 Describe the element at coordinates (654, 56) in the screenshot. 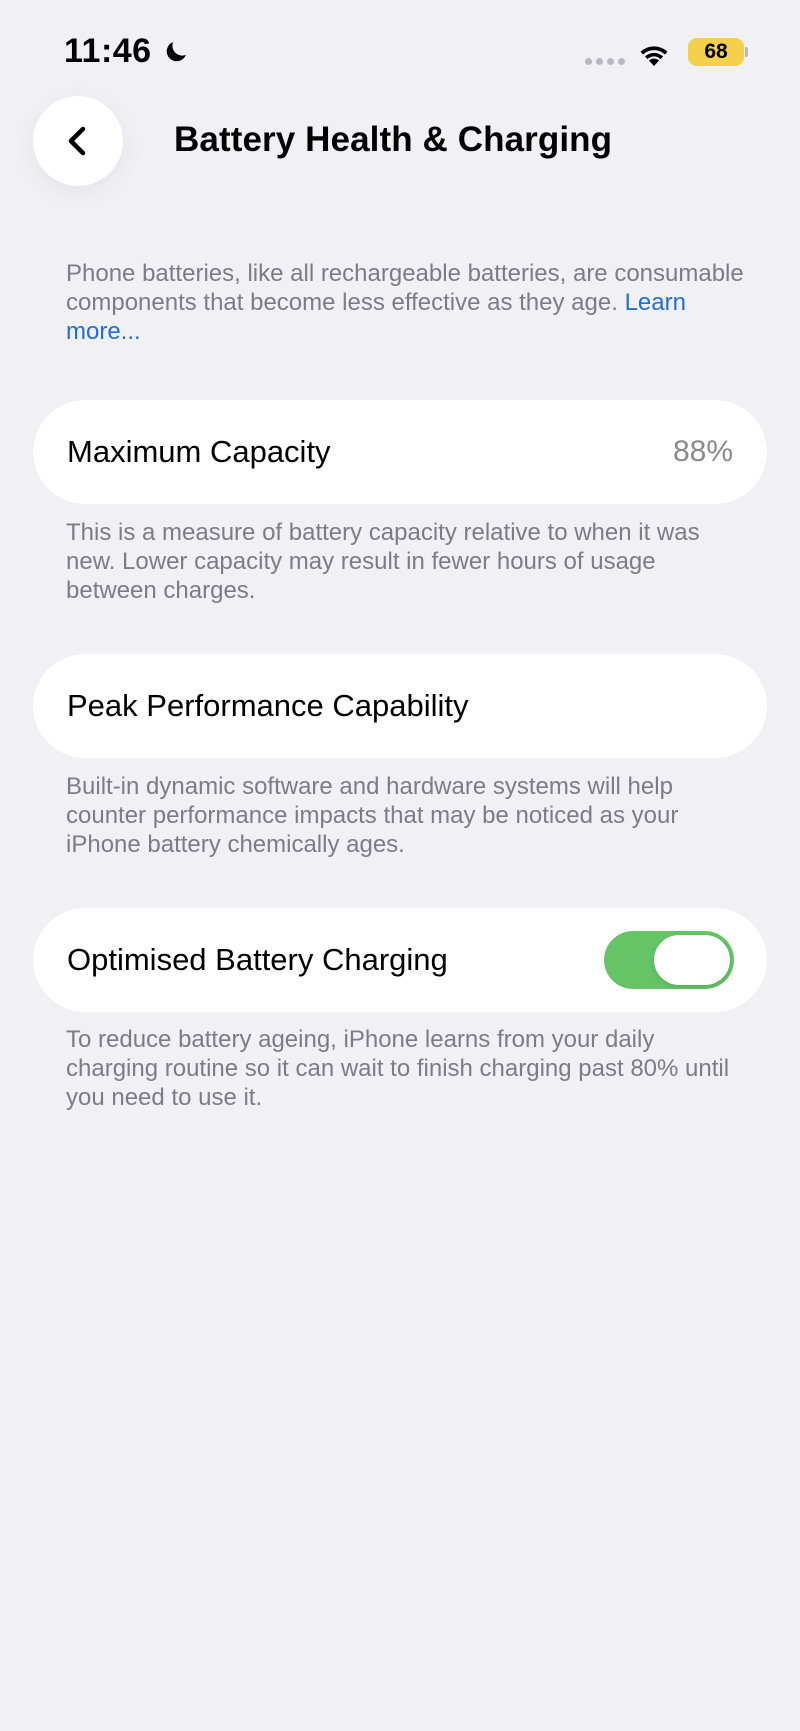

I see `wifi-icon` at that location.